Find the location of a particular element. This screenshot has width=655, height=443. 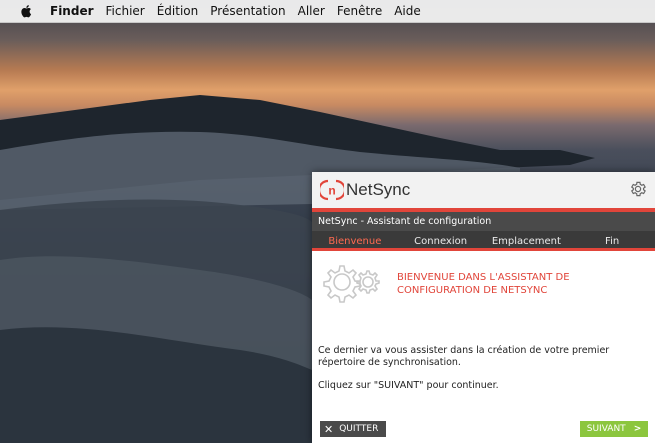

gear-icon is located at coordinates (638, 191).